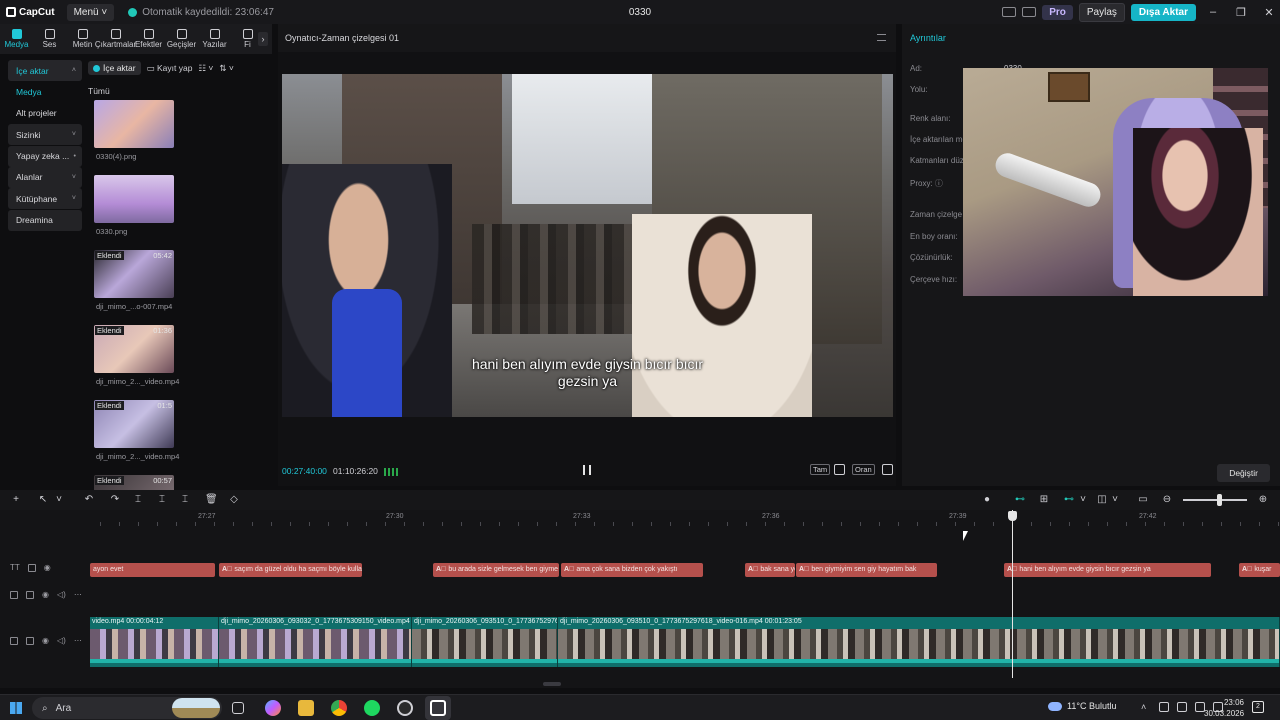 This screenshot has width=1280, height=720. What do you see at coordinates (339, 708) in the screenshot?
I see `chrome-icon` at bounding box center [339, 708].